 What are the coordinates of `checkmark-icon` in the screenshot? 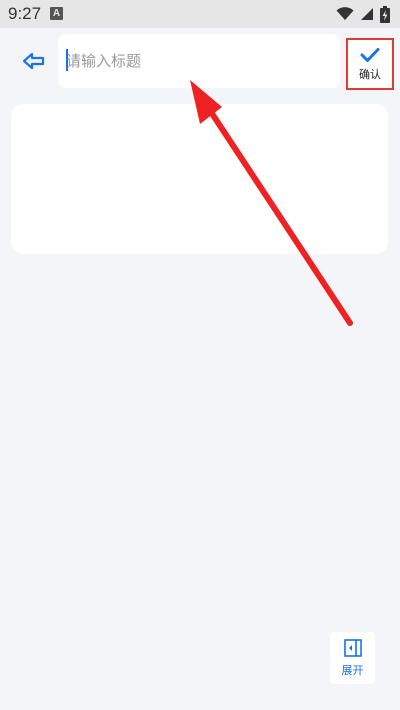 It's located at (370, 54).